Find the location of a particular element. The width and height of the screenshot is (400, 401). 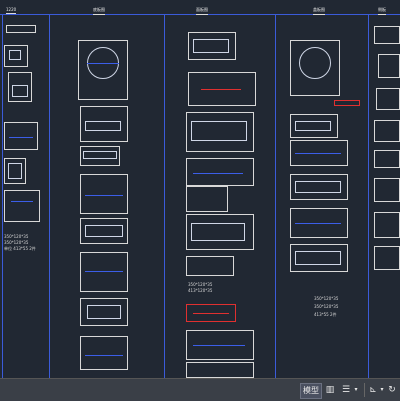

orbit-icon: ↻ is located at coordinates (392, 390).